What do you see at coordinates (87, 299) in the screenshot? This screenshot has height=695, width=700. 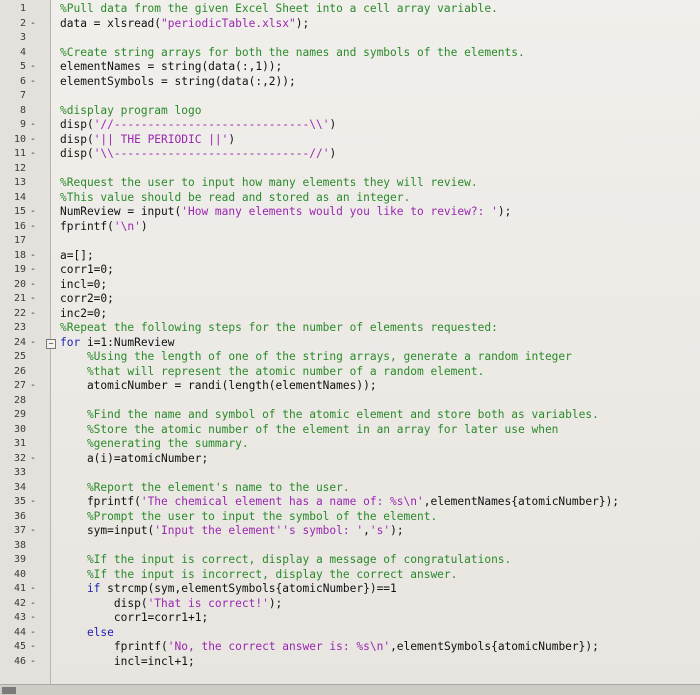 I see `code-text: corr2=0;` at bounding box center [87, 299].